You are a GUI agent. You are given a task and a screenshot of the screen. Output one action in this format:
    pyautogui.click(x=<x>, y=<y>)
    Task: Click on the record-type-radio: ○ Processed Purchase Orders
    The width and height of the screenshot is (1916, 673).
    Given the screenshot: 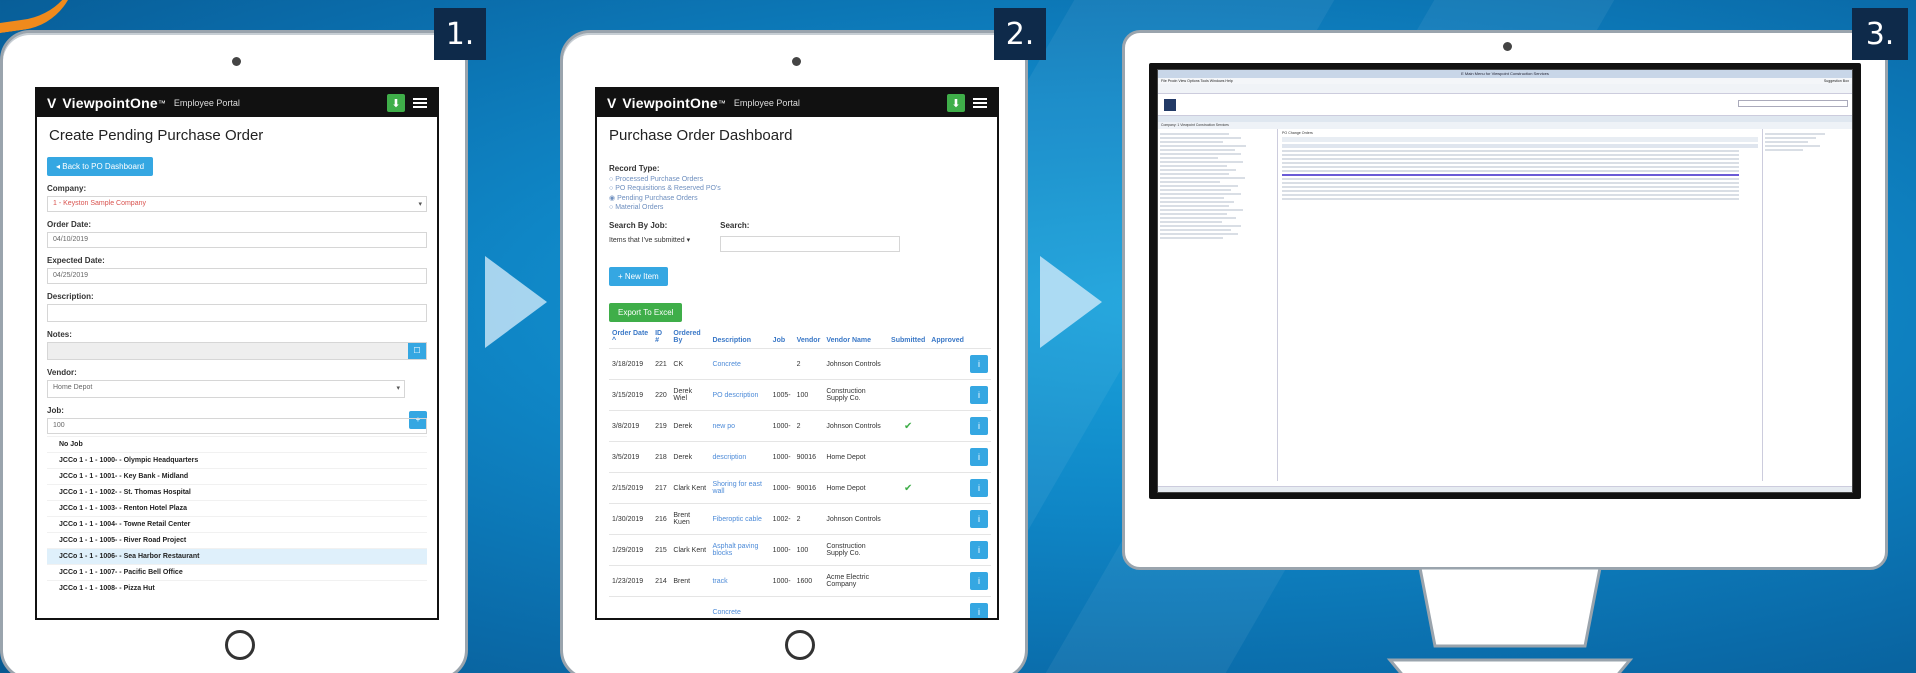 What is the action you would take?
    pyautogui.click(x=797, y=179)
    